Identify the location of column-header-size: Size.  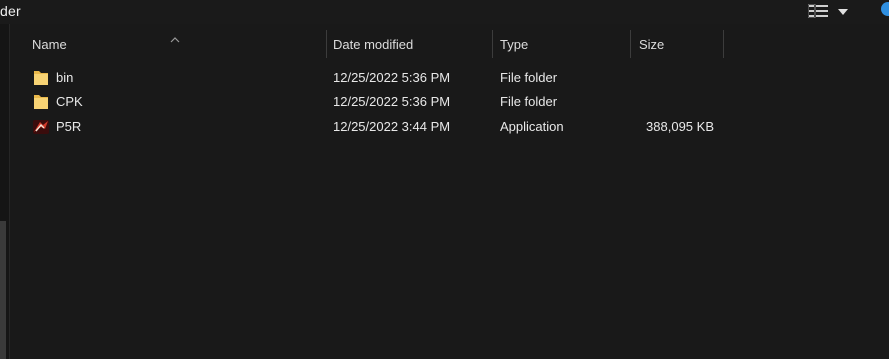
(651, 44).